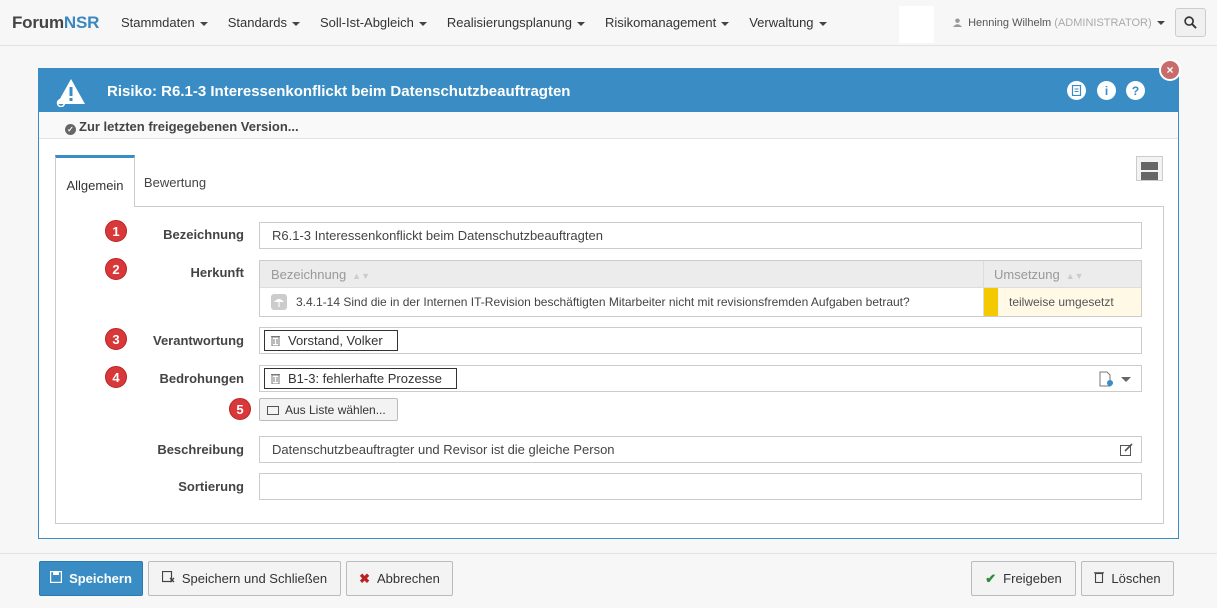  I want to click on sortierung-input, so click(700, 486).